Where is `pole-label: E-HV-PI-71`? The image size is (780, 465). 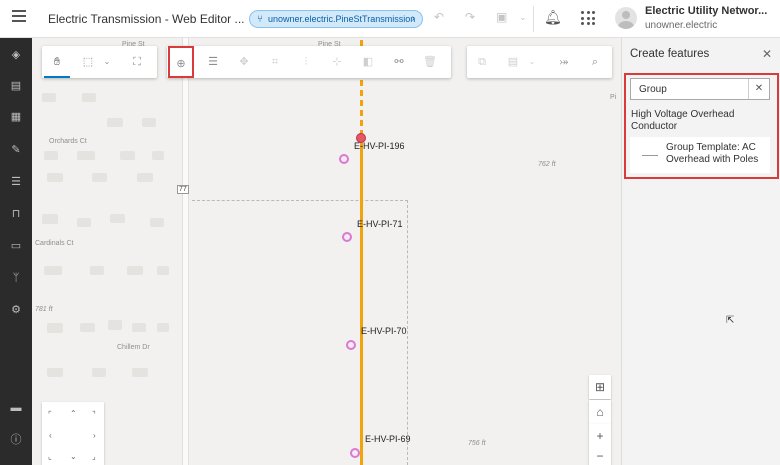
pole-label: E-HV-PI-71 is located at coordinates (380, 224).